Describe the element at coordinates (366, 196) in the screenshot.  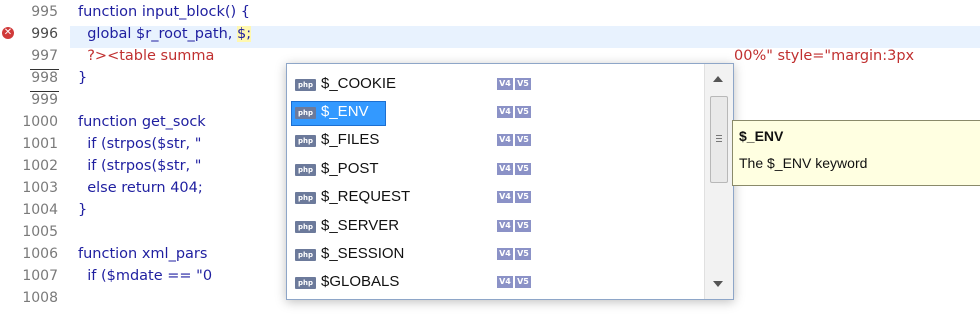
I see `item-label: $_REQUEST` at that location.